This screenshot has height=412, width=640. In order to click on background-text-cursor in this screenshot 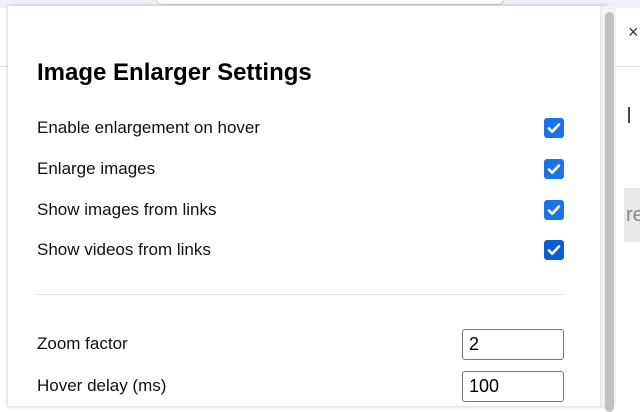, I will do `click(629, 115)`.